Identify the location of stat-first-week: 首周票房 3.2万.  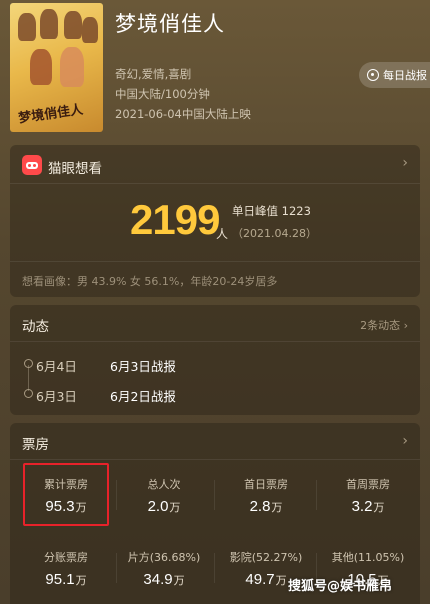
(368, 496).